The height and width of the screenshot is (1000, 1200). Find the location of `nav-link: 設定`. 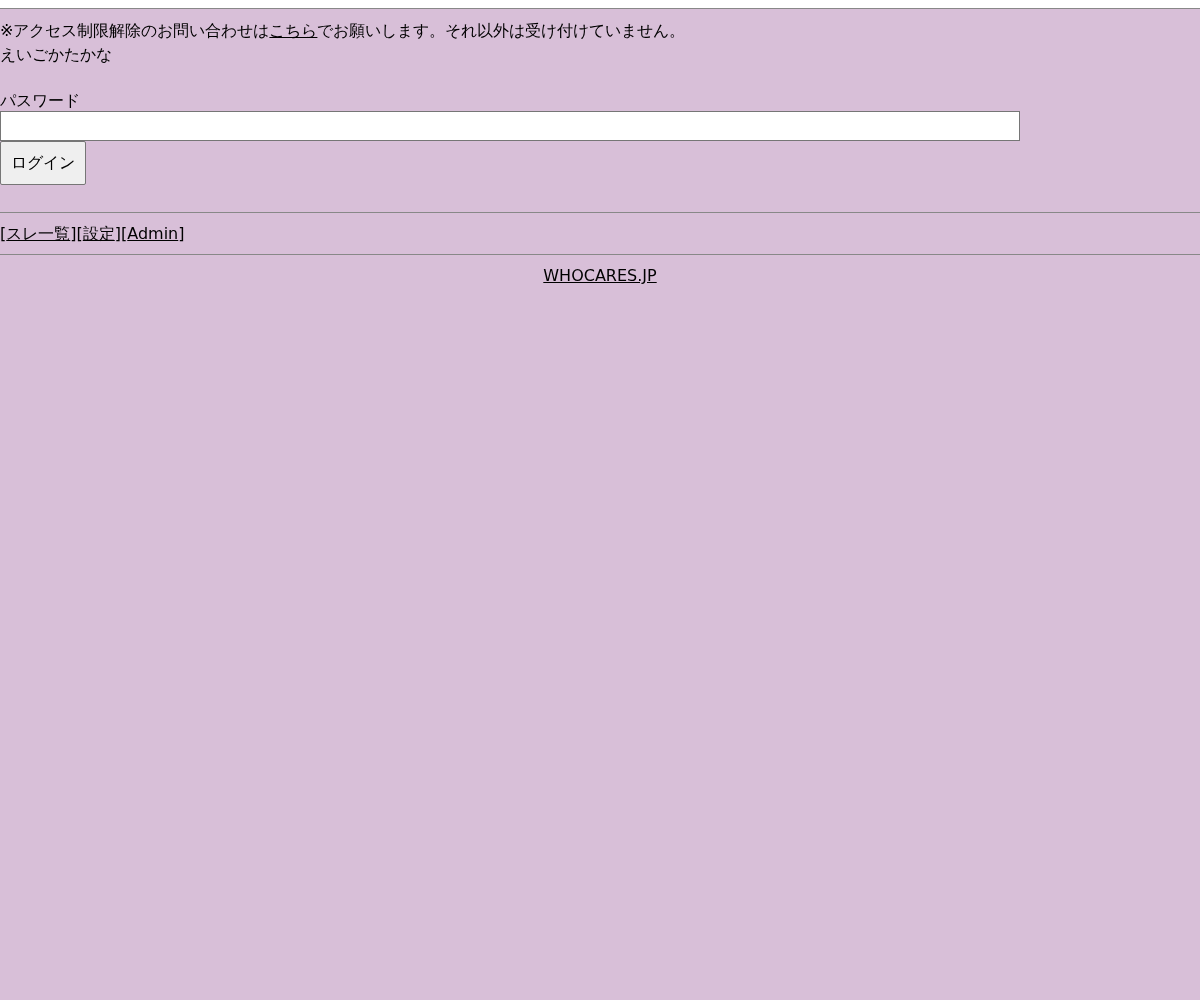

nav-link: 設定 is located at coordinates (98, 233).